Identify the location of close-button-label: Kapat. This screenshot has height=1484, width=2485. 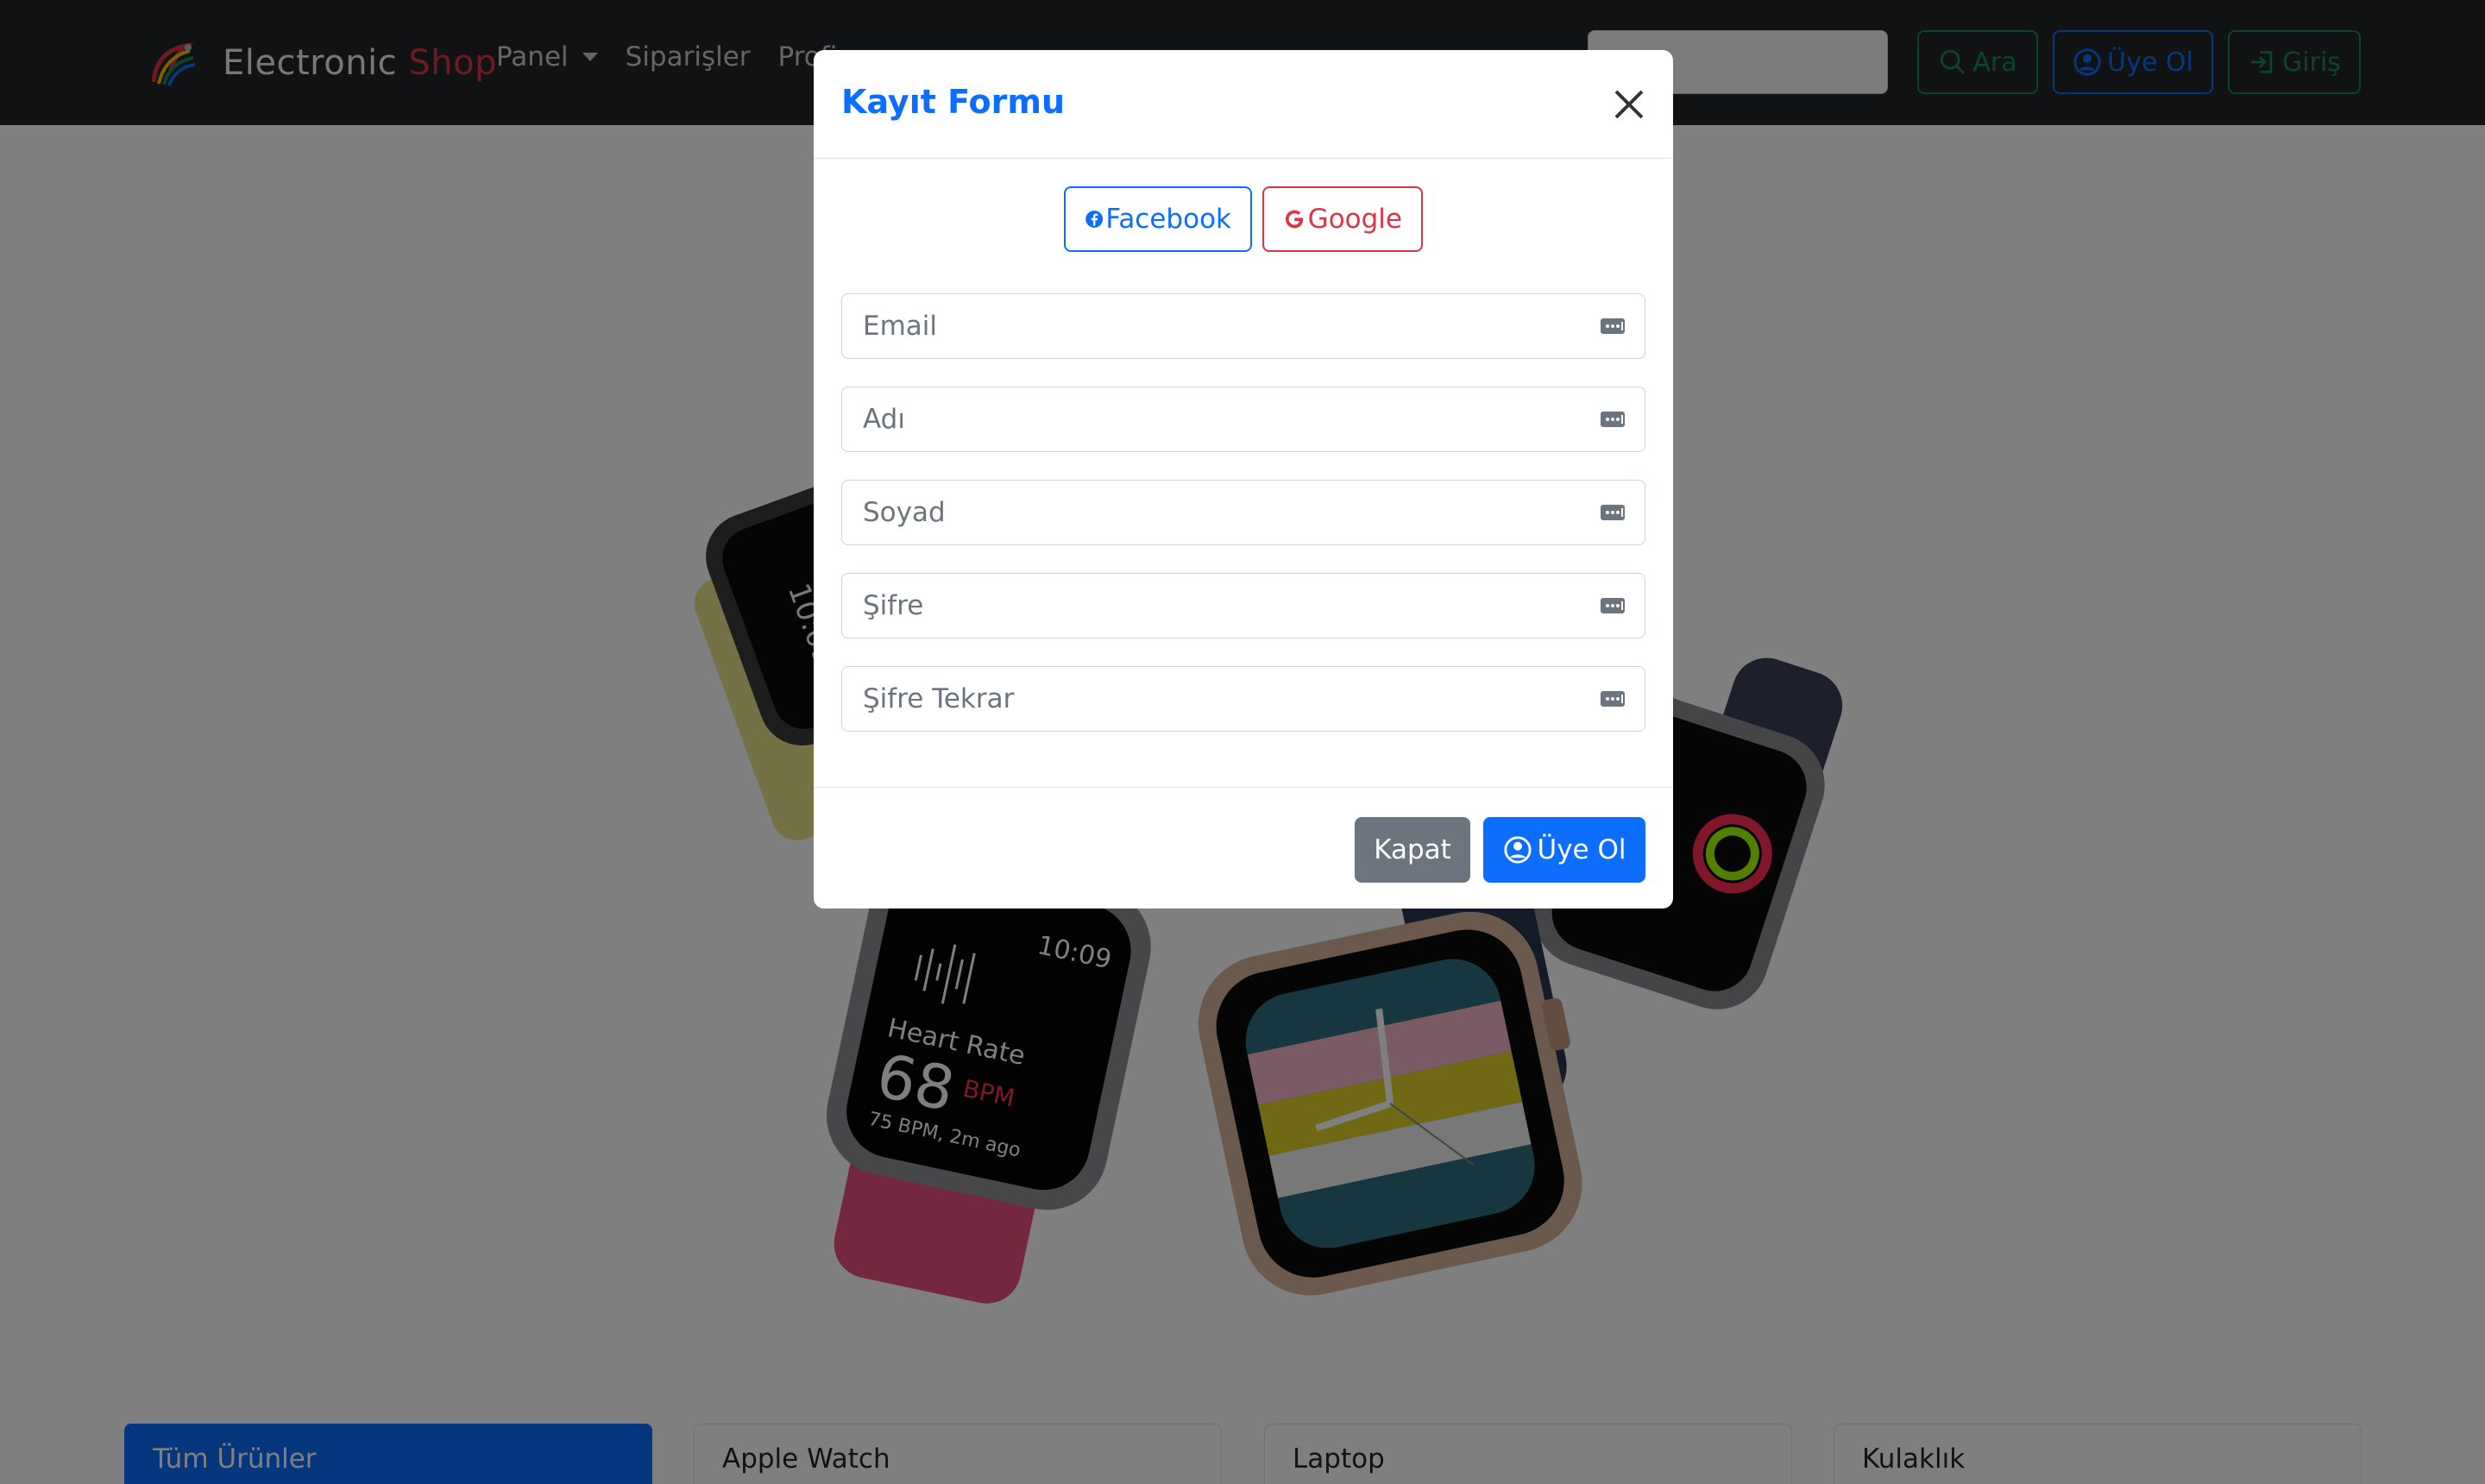
(1413, 849).